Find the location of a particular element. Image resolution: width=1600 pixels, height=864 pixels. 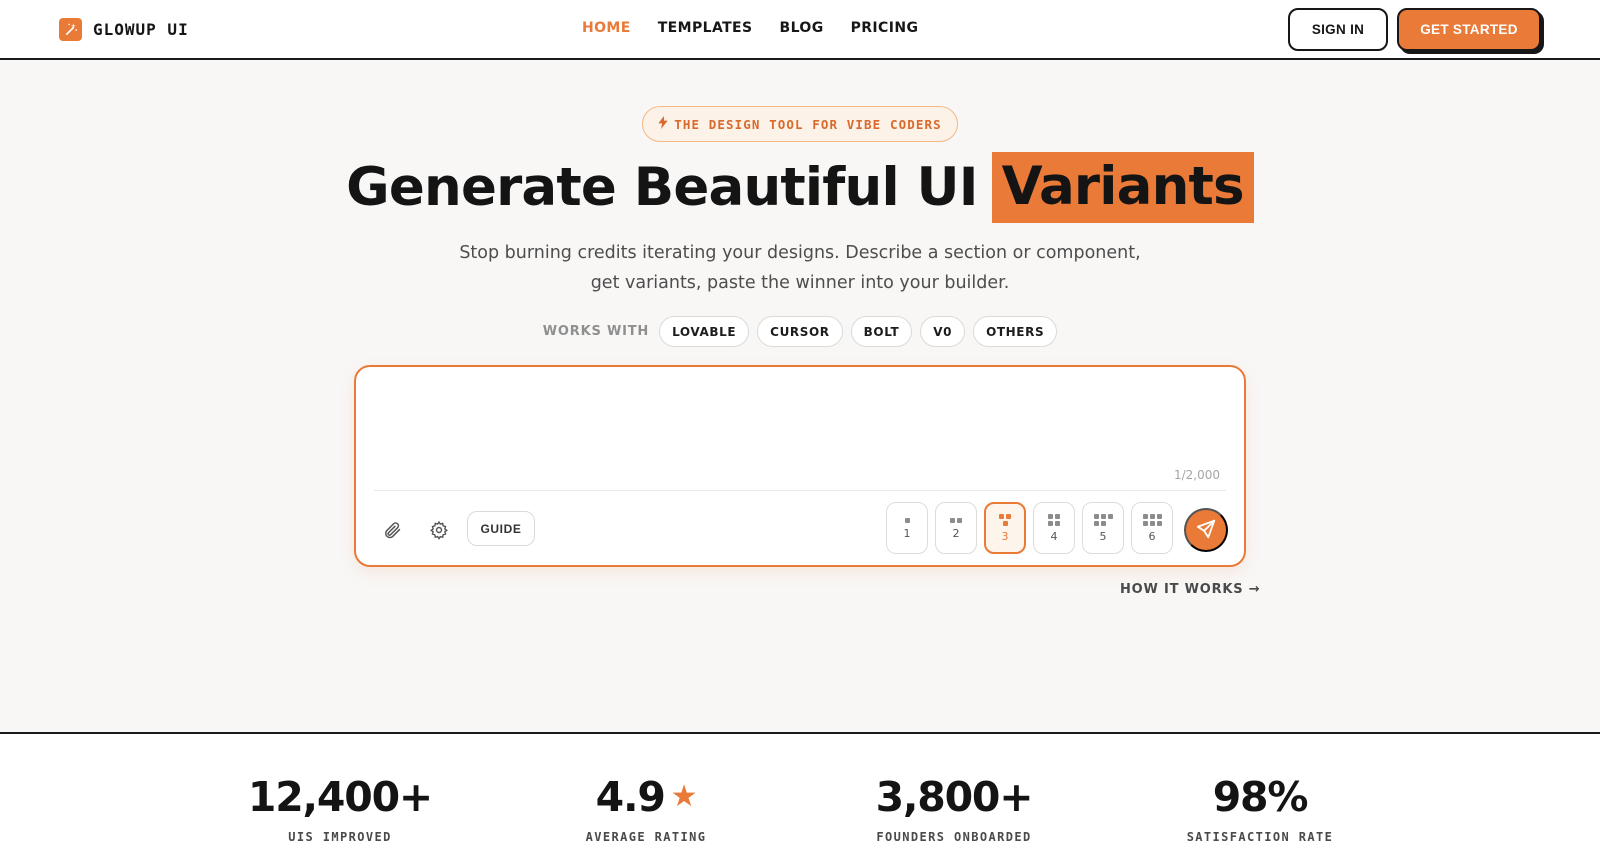

works-with-label: WORKS WITH is located at coordinates (596, 331).